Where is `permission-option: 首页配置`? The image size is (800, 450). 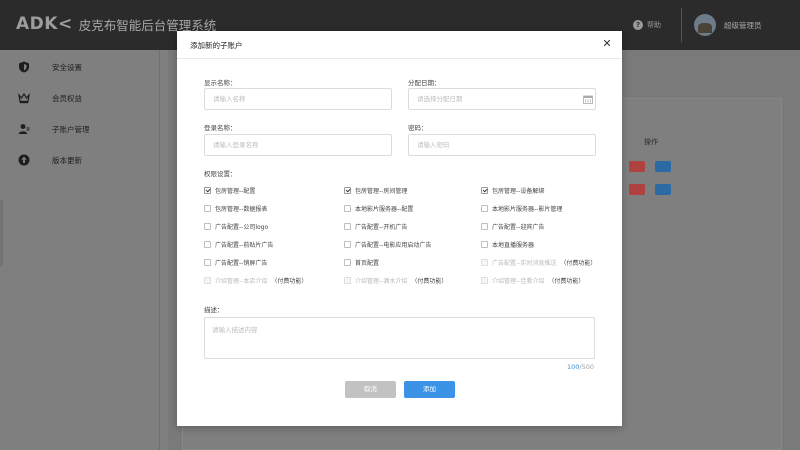 permission-option: 首页配置 is located at coordinates (361, 262).